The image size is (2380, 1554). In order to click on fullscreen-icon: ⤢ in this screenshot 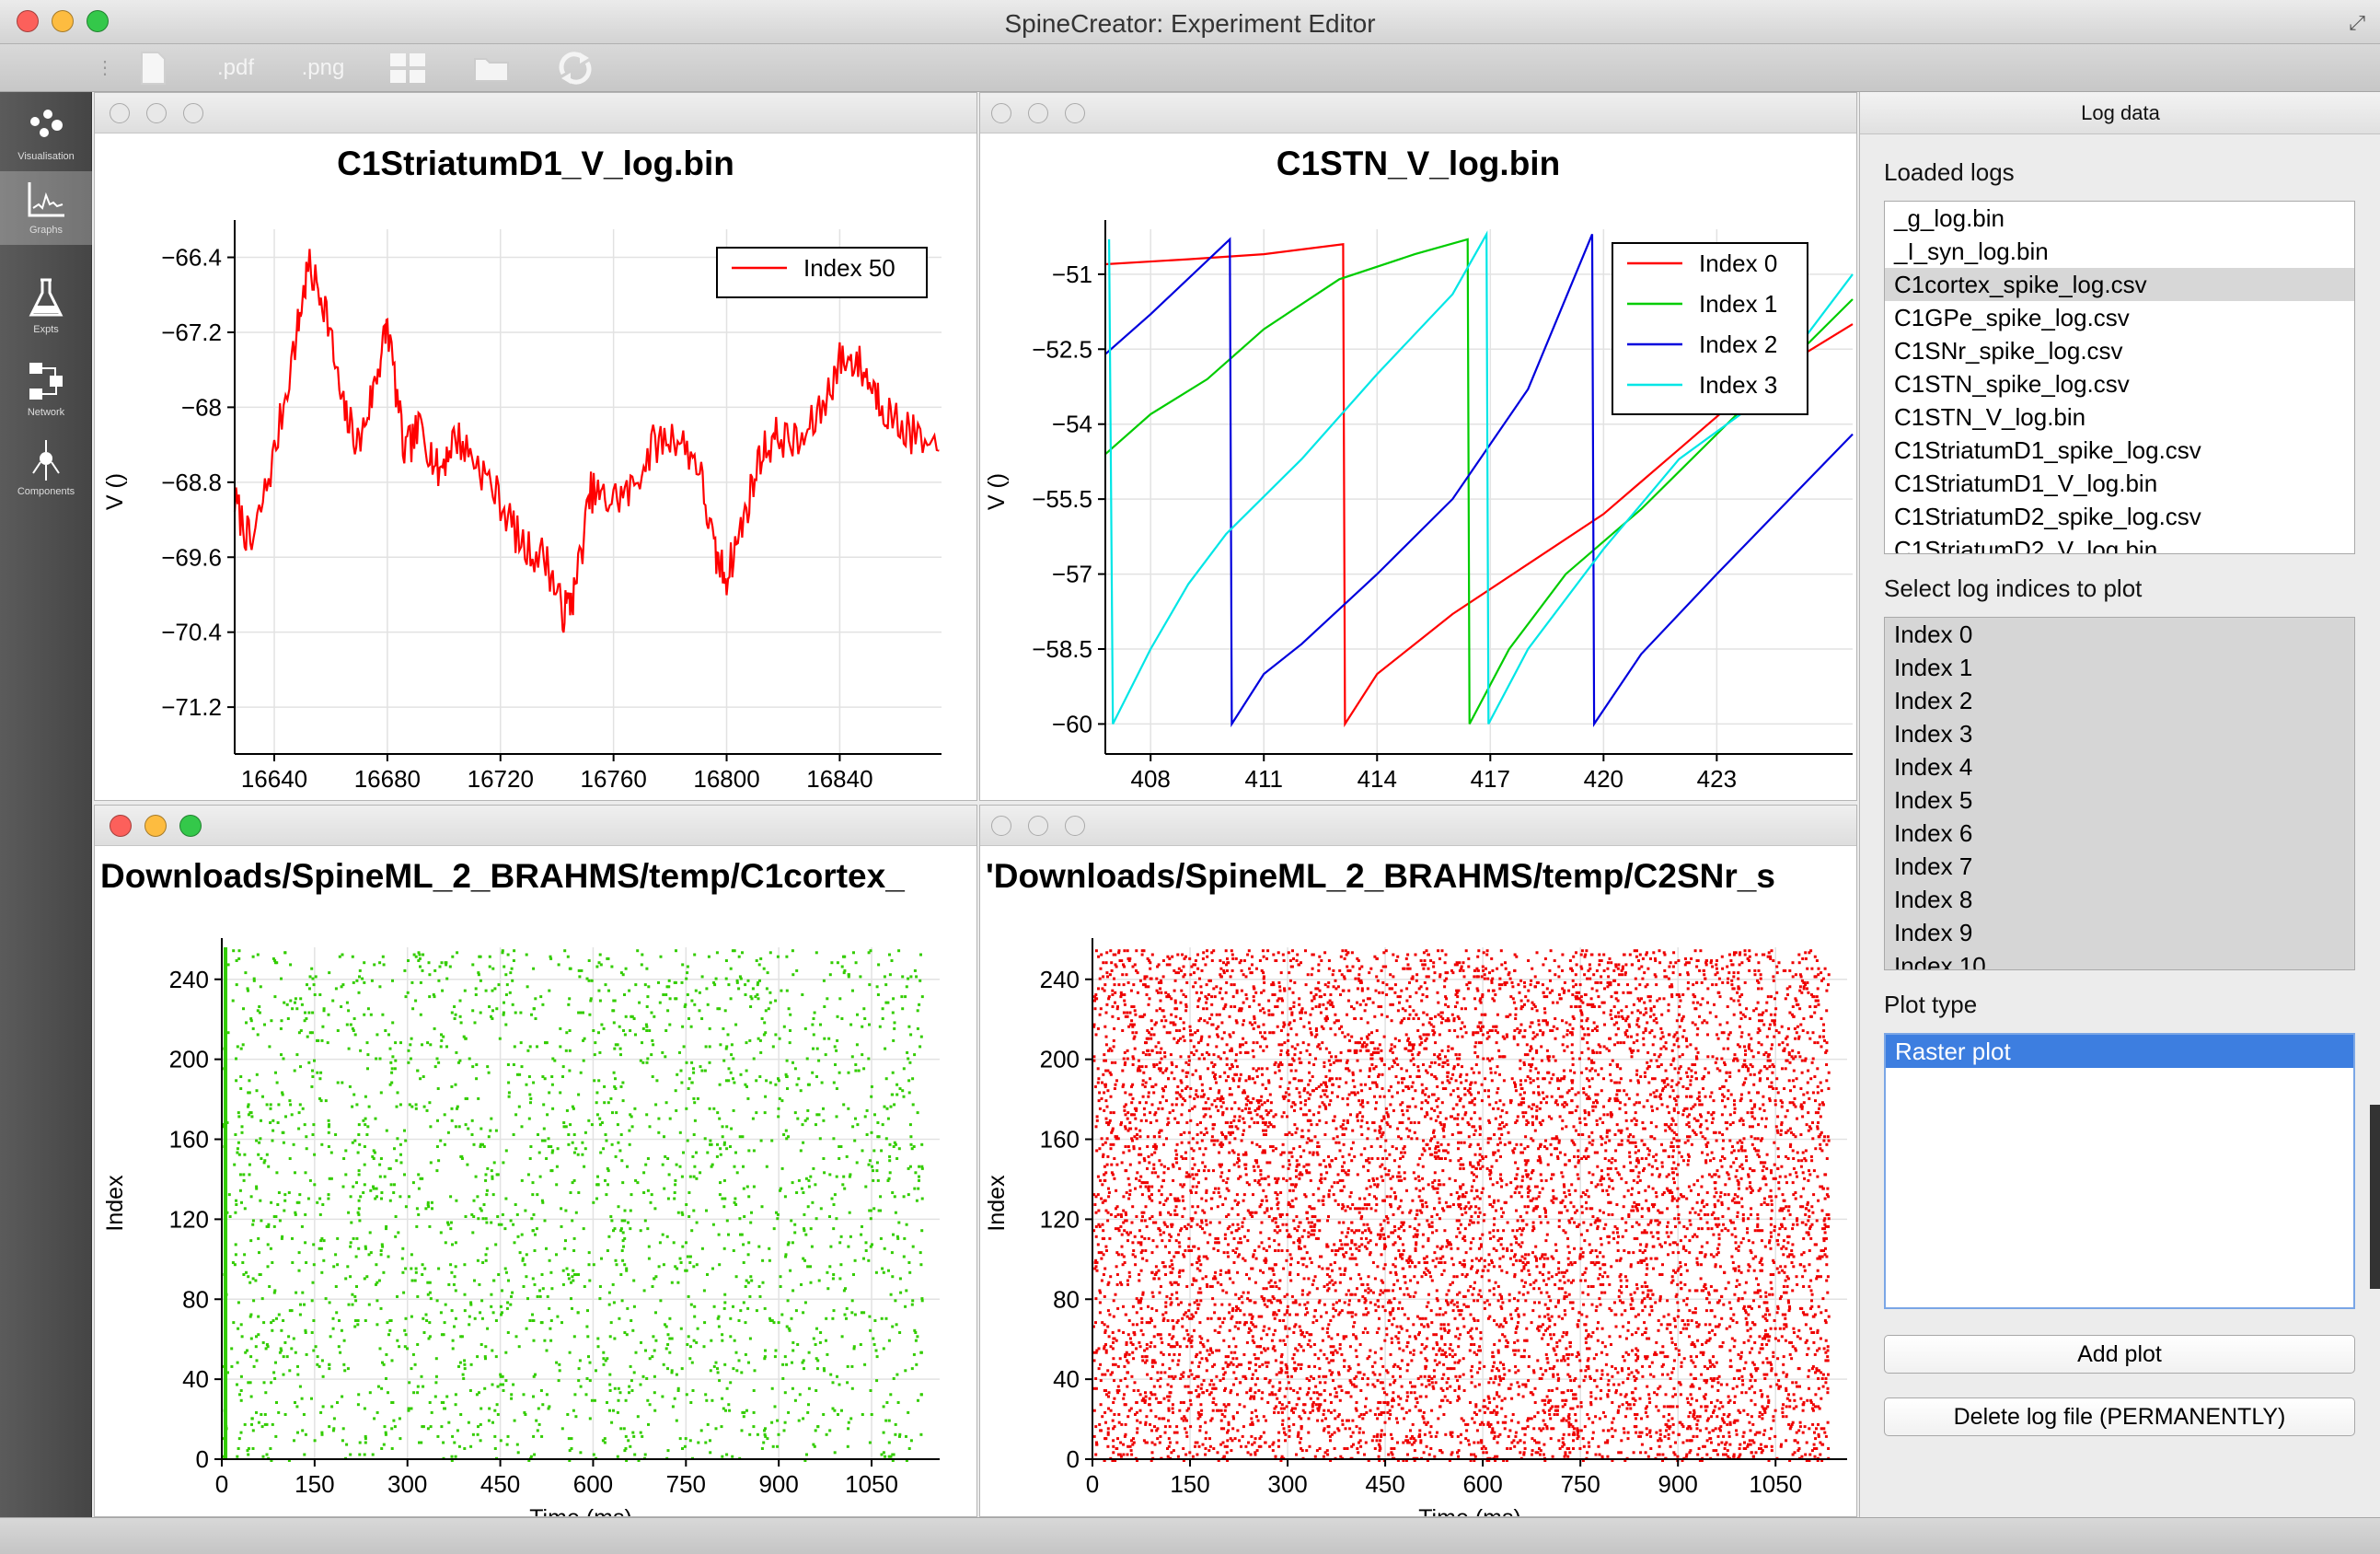, I will do `click(2357, 23)`.